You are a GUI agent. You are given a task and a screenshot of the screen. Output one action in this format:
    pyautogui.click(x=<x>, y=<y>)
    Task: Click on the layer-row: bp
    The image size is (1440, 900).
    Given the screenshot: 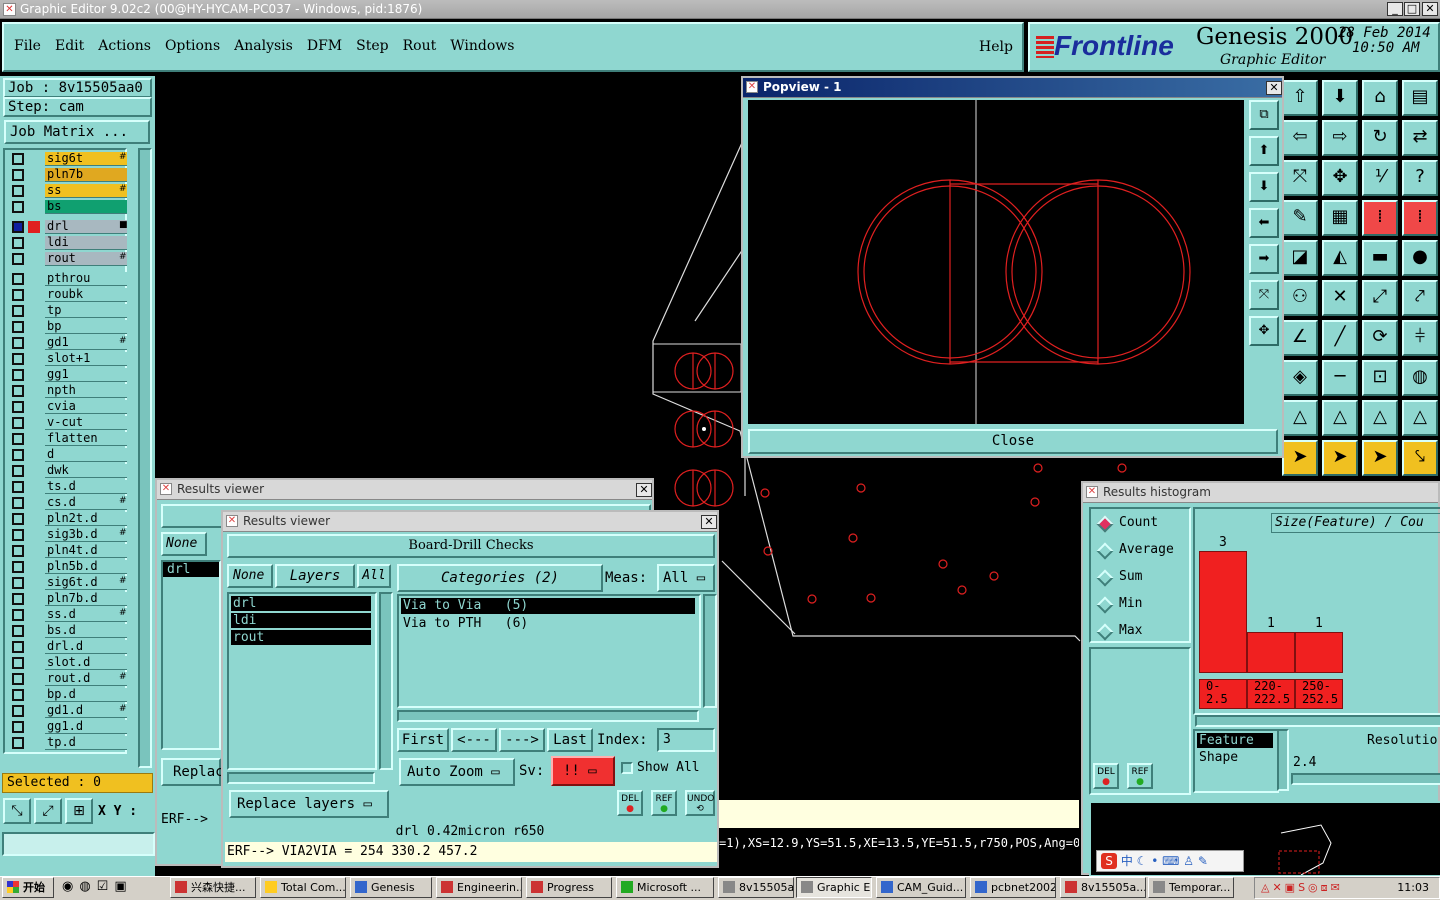 What is the action you would take?
    pyautogui.click(x=68, y=327)
    